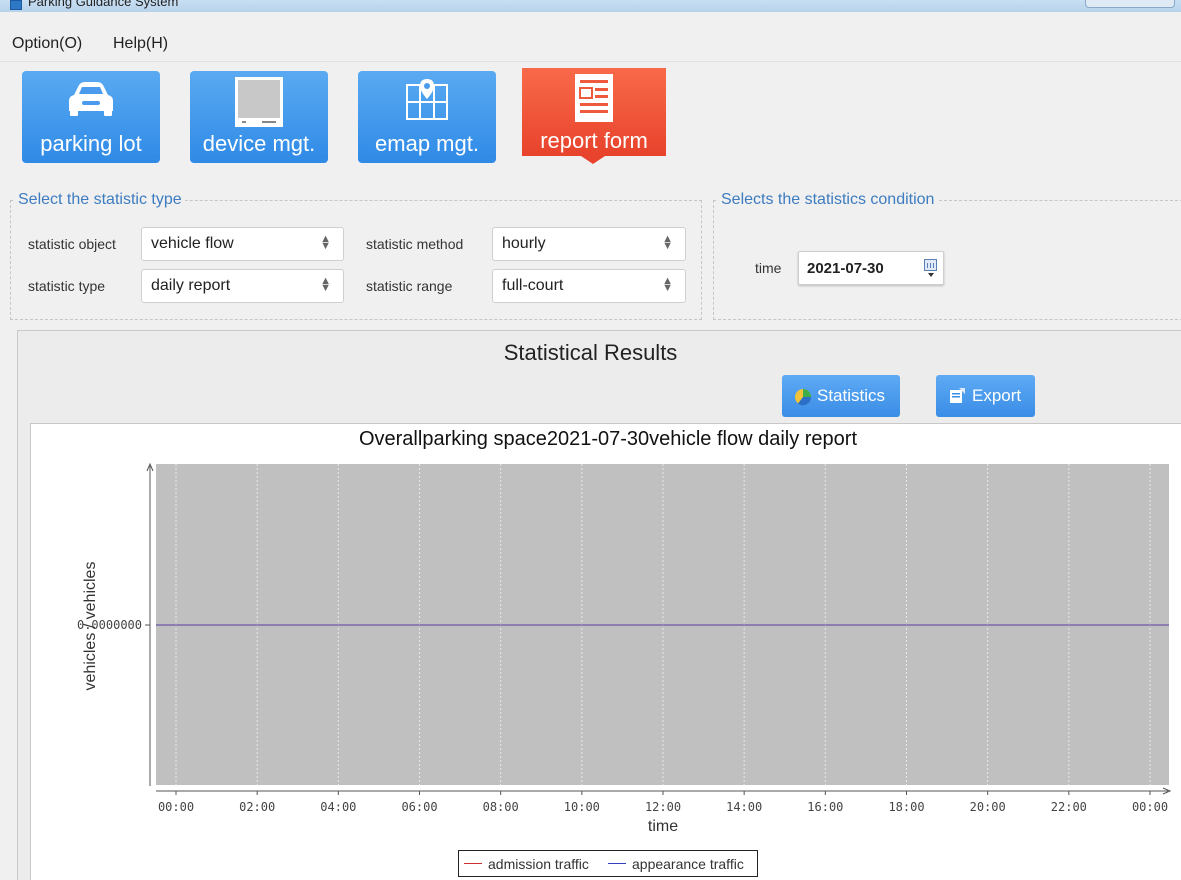 The height and width of the screenshot is (880, 1181). What do you see at coordinates (931, 275) in the screenshot?
I see `chevron-down-icon` at bounding box center [931, 275].